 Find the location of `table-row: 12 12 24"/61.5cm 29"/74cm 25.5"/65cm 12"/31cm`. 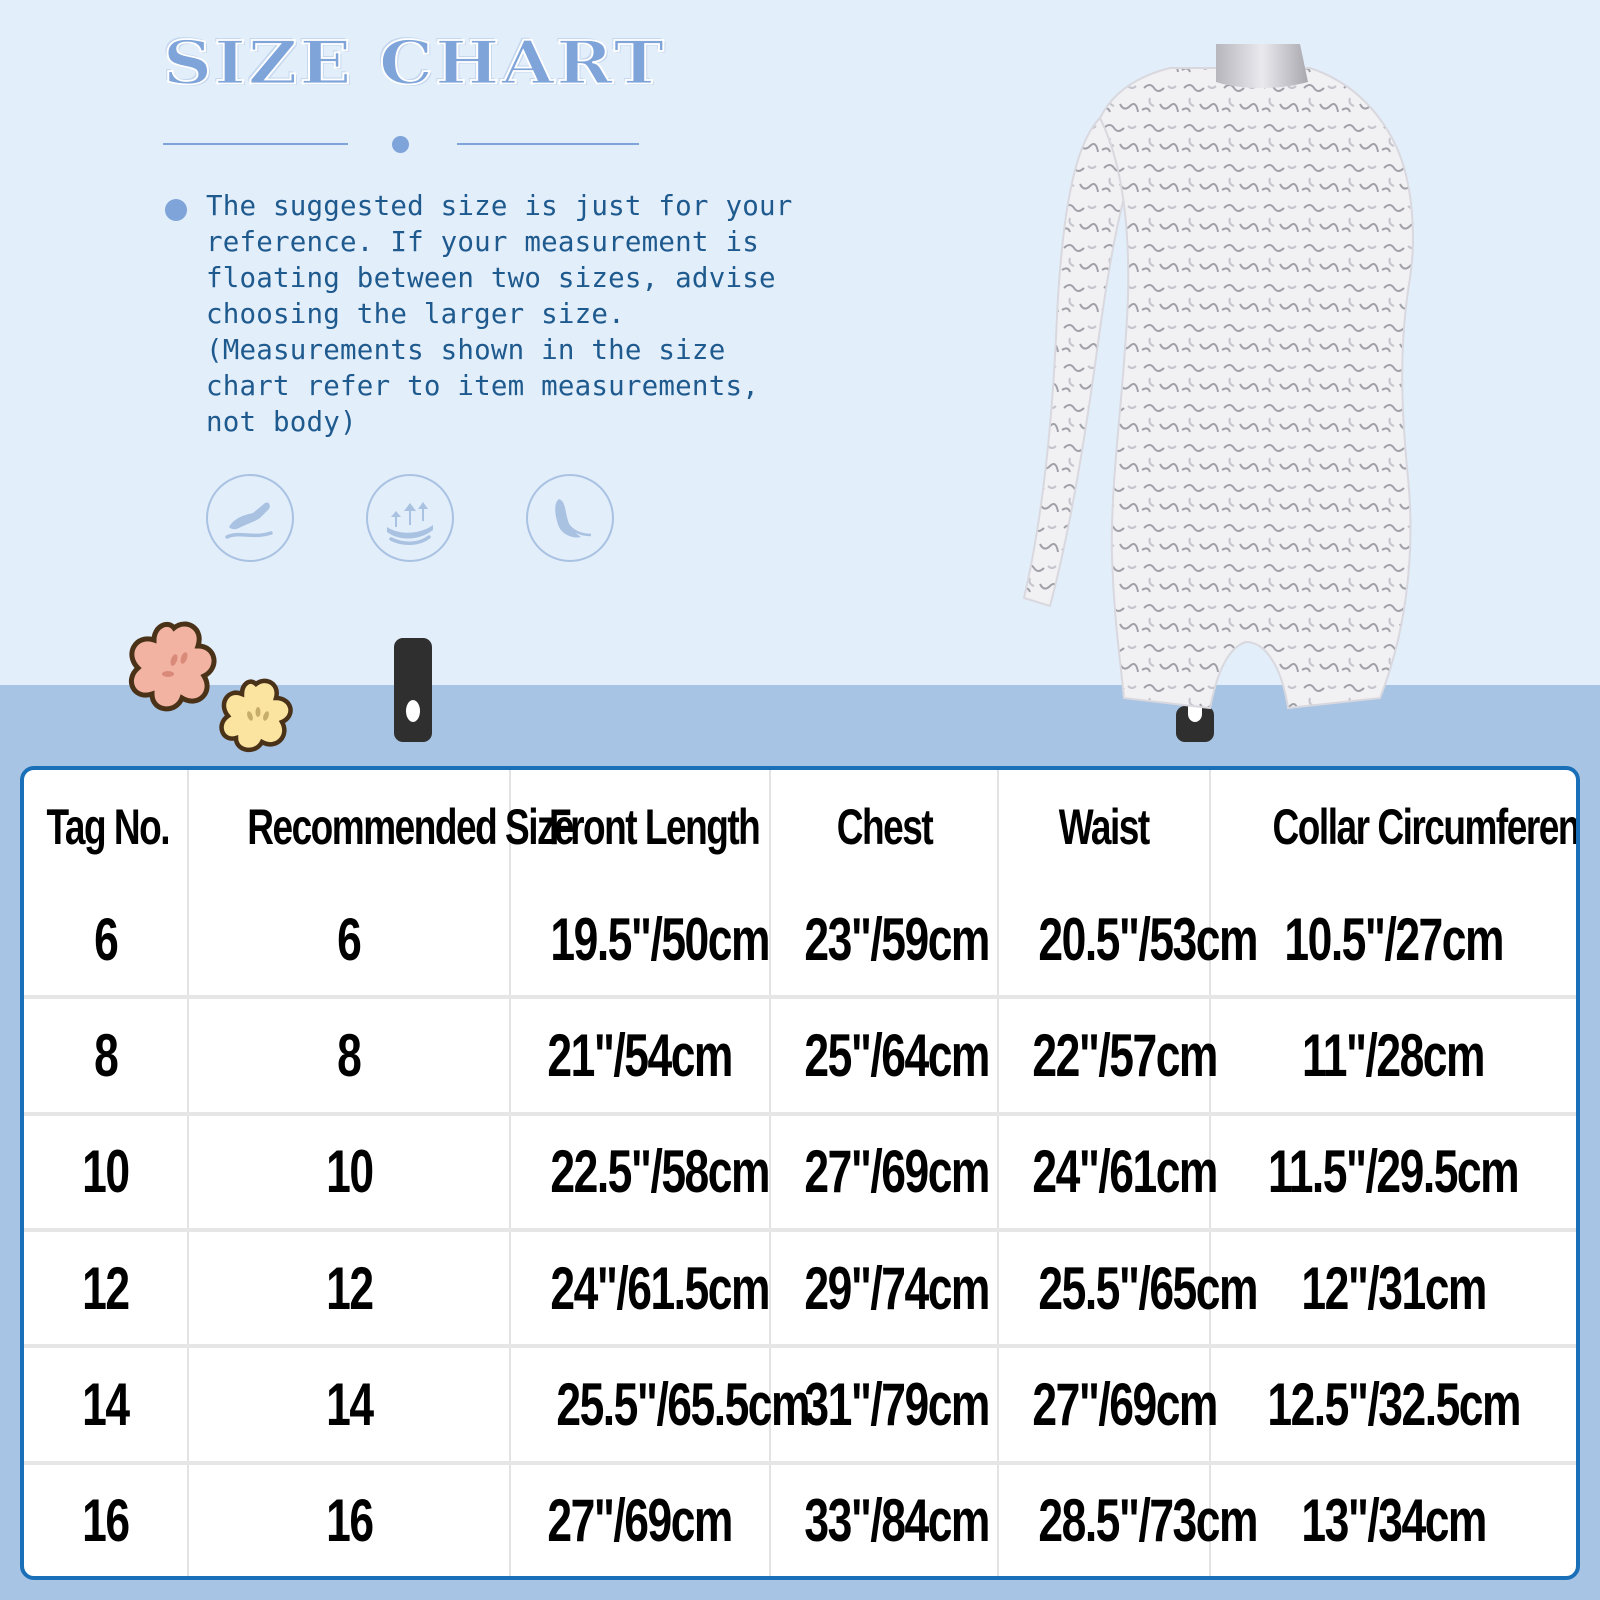

table-row: 12 12 24"/61.5cm 29"/74cm 25.5"/65cm 12"/31cm is located at coordinates (800, 1288).